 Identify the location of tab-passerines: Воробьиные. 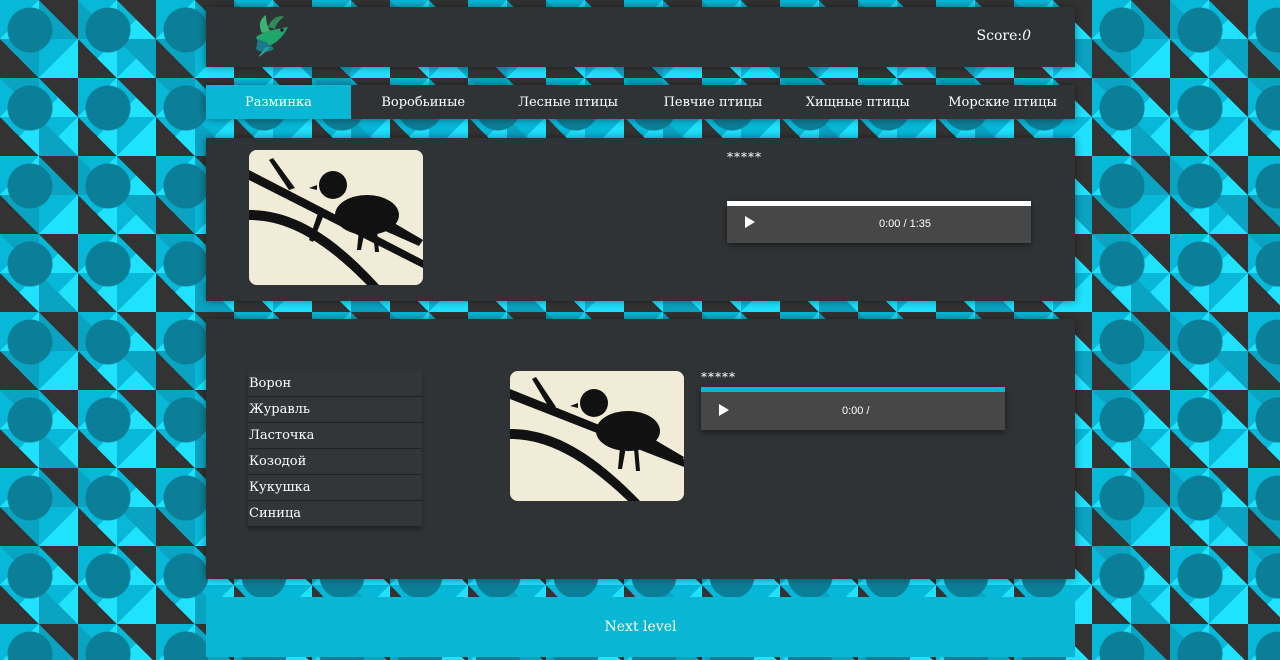
(423, 102).